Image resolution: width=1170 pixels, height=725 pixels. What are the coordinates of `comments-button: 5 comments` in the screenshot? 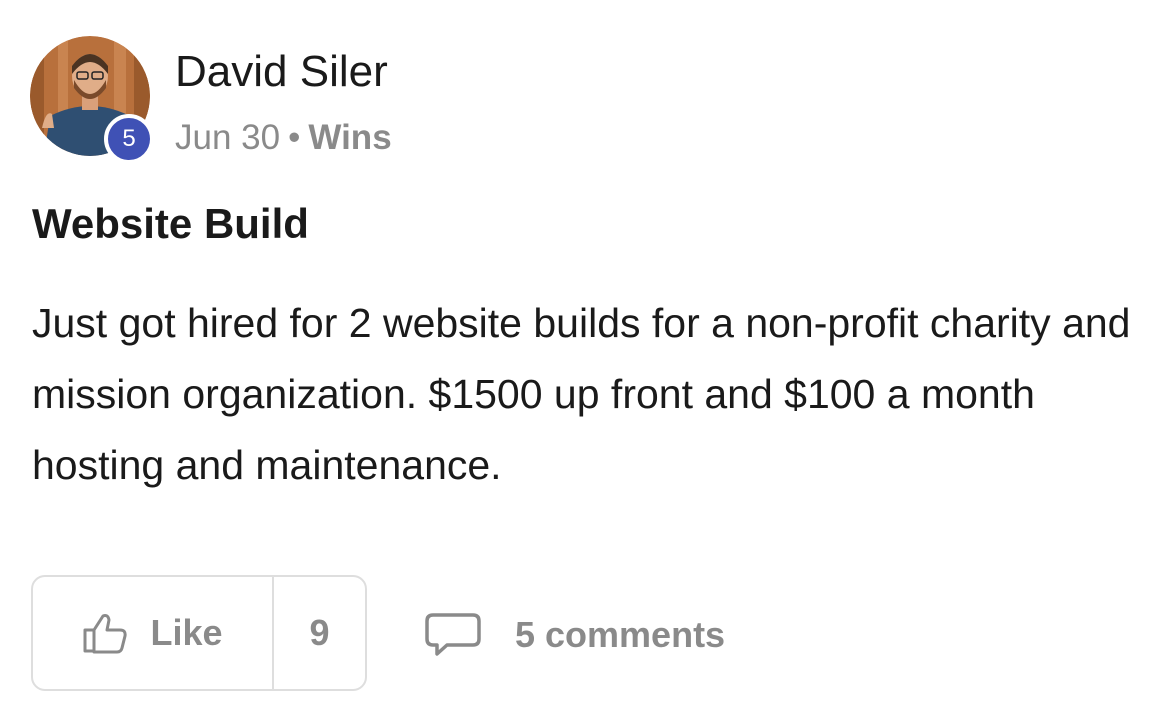 It's located at (575, 635).